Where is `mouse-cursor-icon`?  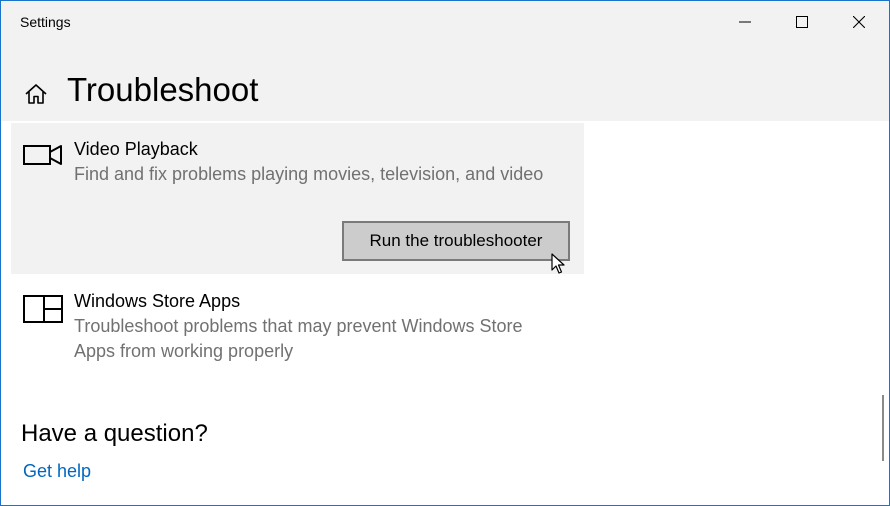
mouse-cursor-icon is located at coordinates (558, 263).